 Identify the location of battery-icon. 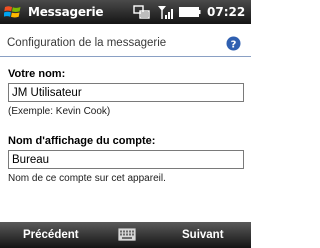
(190, 12).